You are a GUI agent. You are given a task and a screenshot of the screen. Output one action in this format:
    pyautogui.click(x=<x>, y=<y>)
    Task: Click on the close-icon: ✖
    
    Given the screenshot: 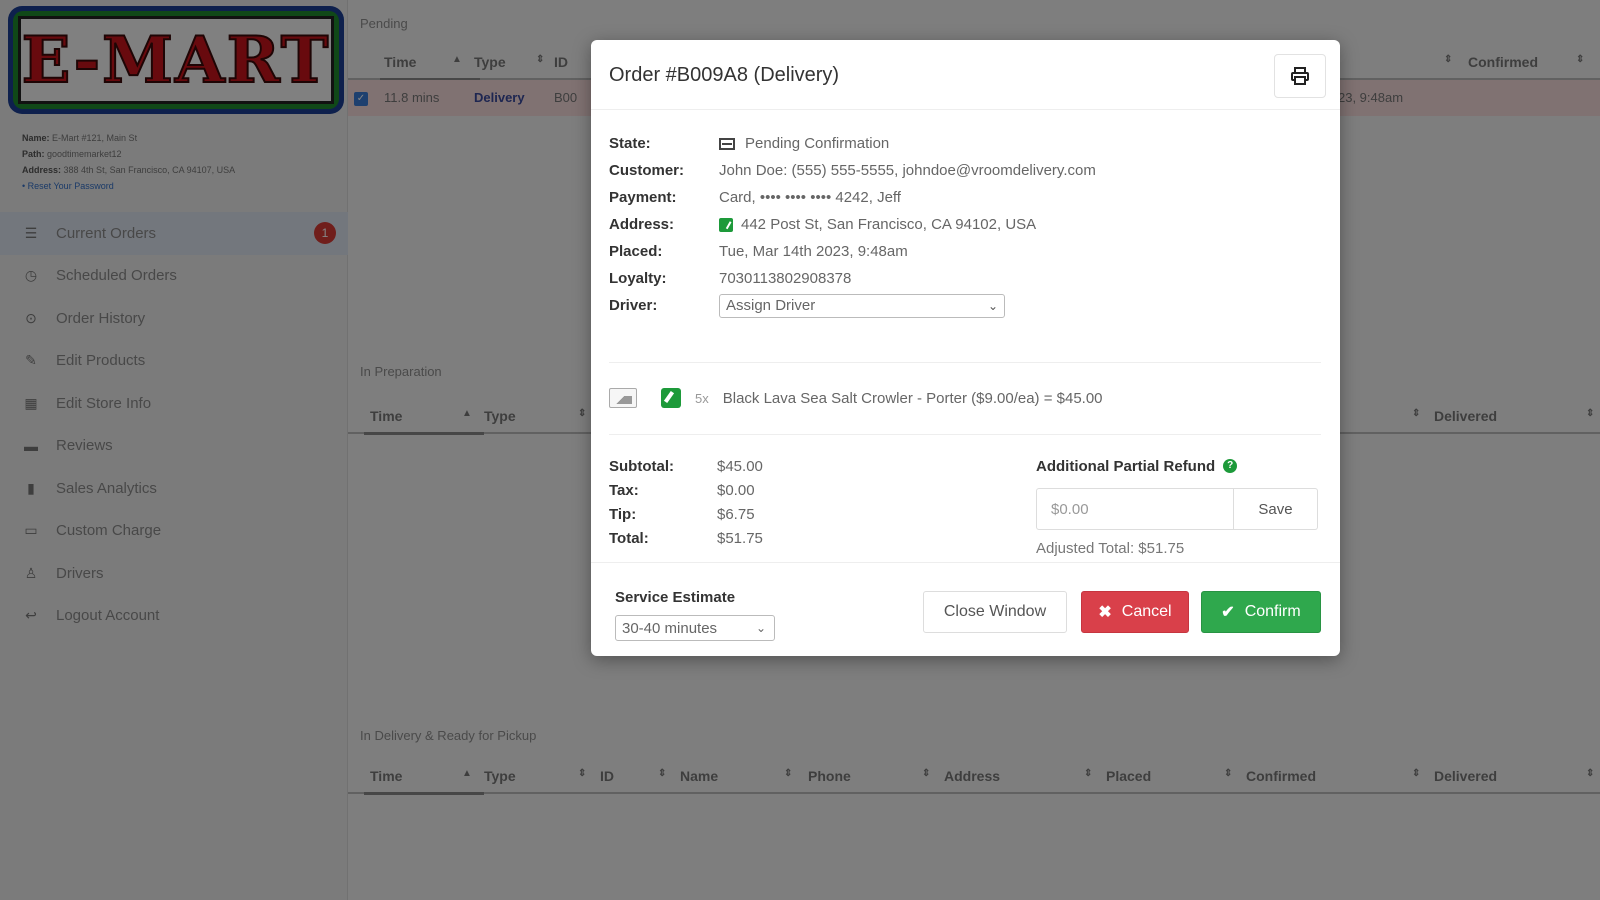 What is the action you would take?
    pyautogui.click(x=1105, y=612)
    